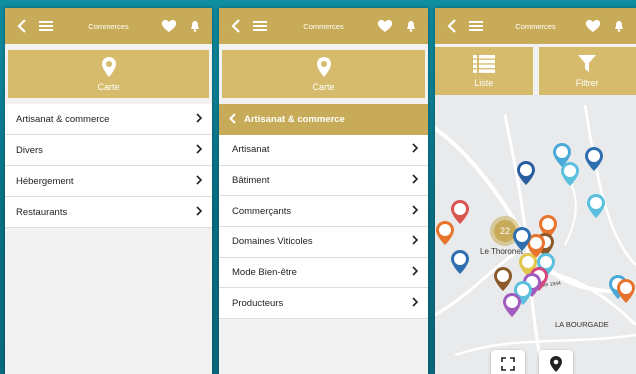 The height and width of the screenshot is (374, 636). Describe the element at coordinates (512, 305) in the screenshot. I see `map-marker-purple-icon` at that location.